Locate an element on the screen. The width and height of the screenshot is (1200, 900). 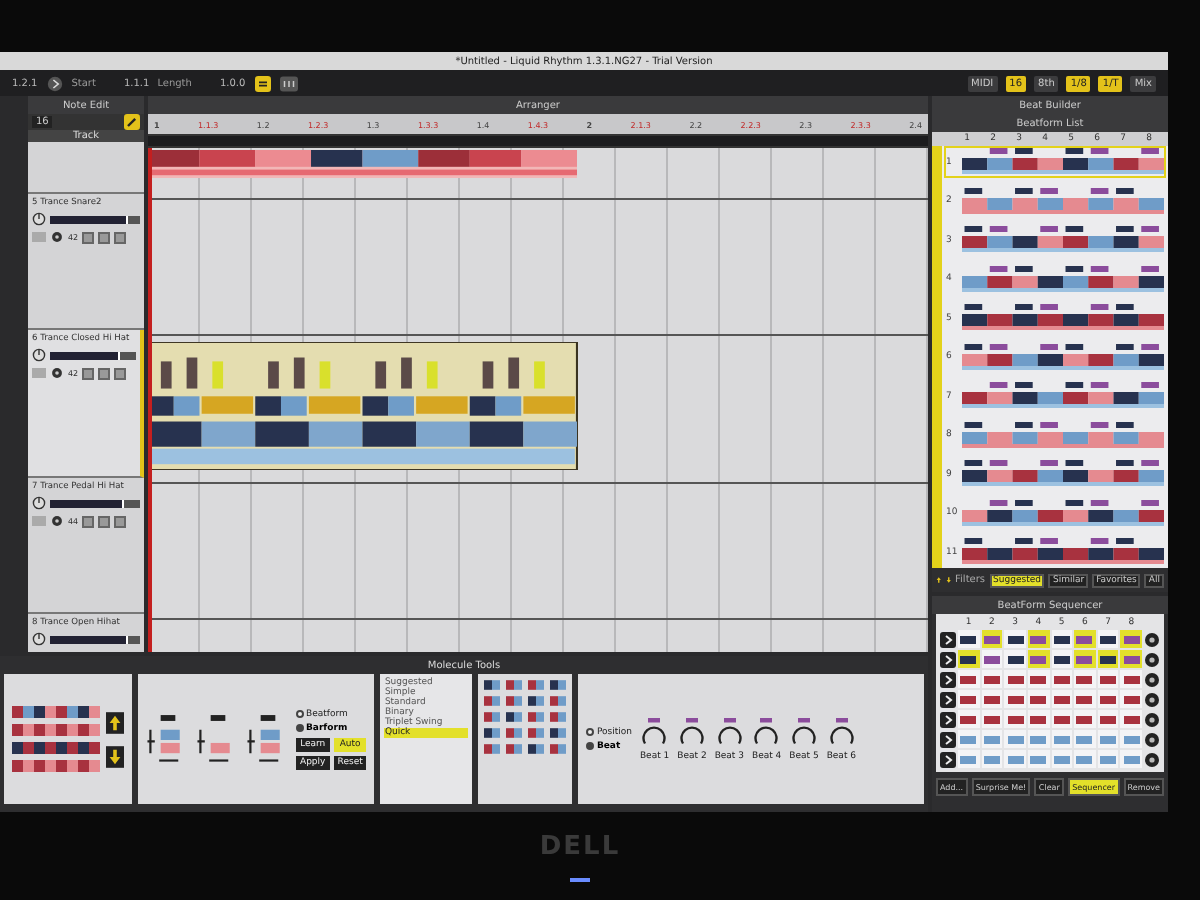
play-icon is located at coordinates (54, 83).